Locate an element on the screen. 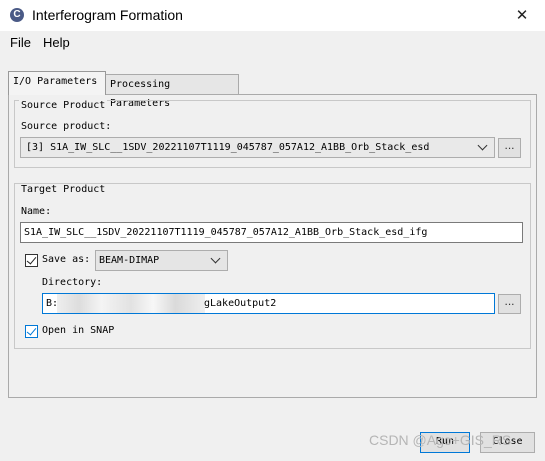 The width and height of the screenshot is (545, 461). source-product-group-title: Source Product is located at coordinates (63, 105).